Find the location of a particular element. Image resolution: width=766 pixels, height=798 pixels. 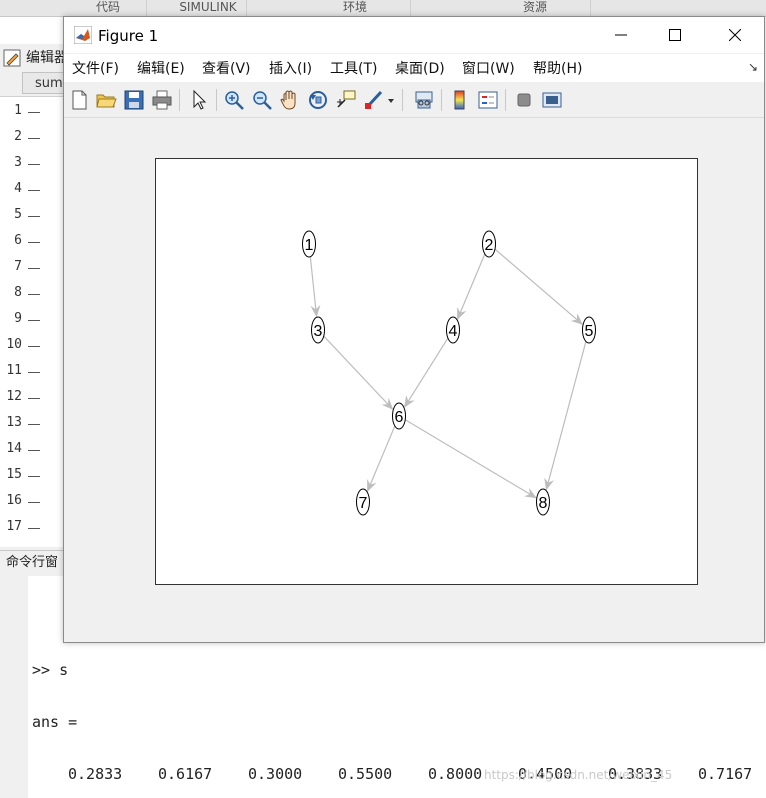

edges-group is located at coordinates (448, 373).